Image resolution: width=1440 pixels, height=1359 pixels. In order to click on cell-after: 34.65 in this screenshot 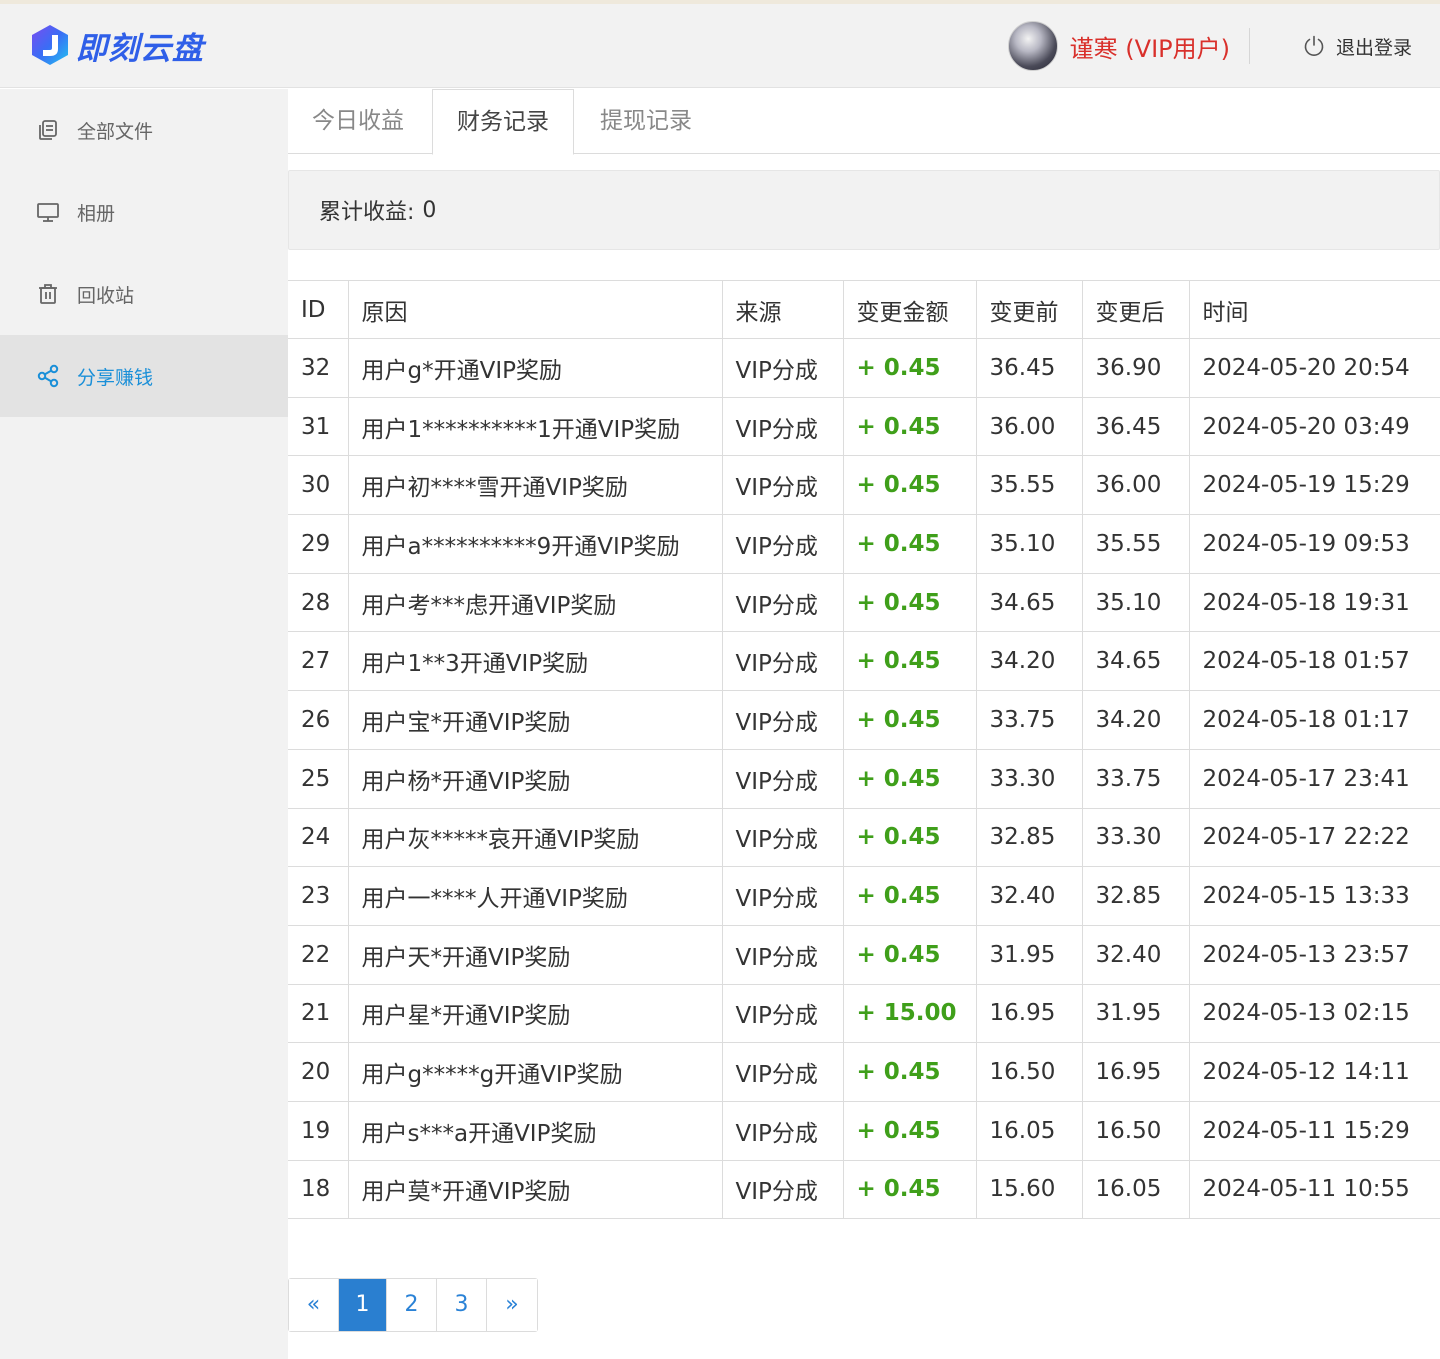, I will do `click(1135, 661)`.